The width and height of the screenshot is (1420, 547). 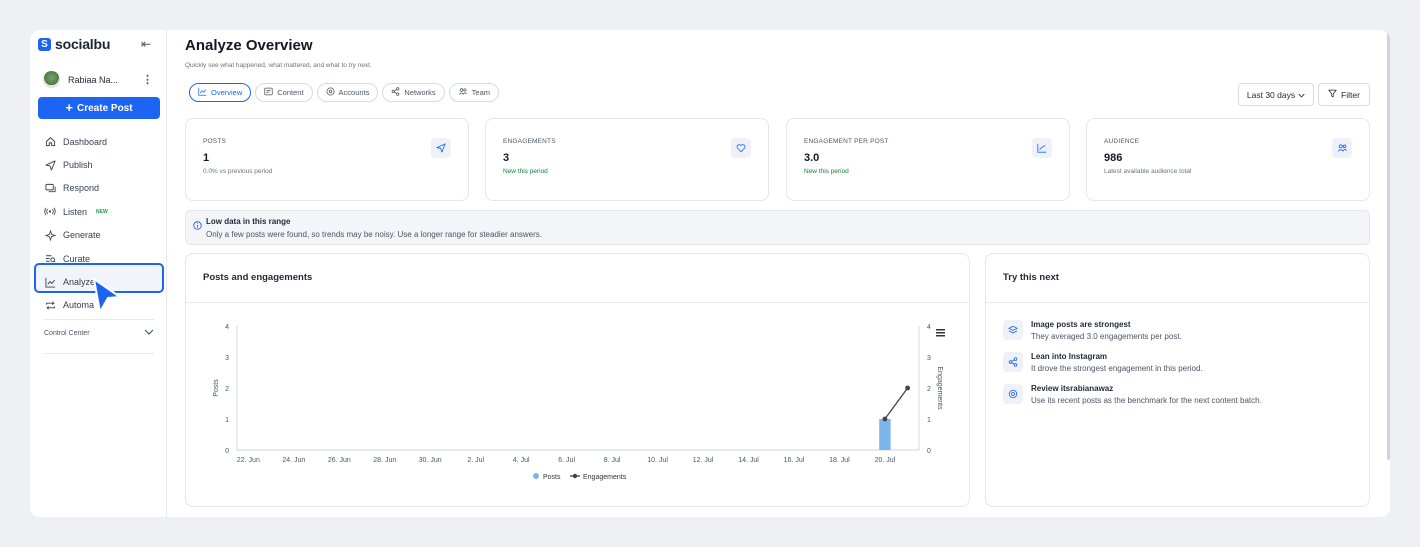 I want to click on kpi-card-engagement-per-post: ENGAGEMENT PER POST 3.0 New this period, so click(x=928, y=159).